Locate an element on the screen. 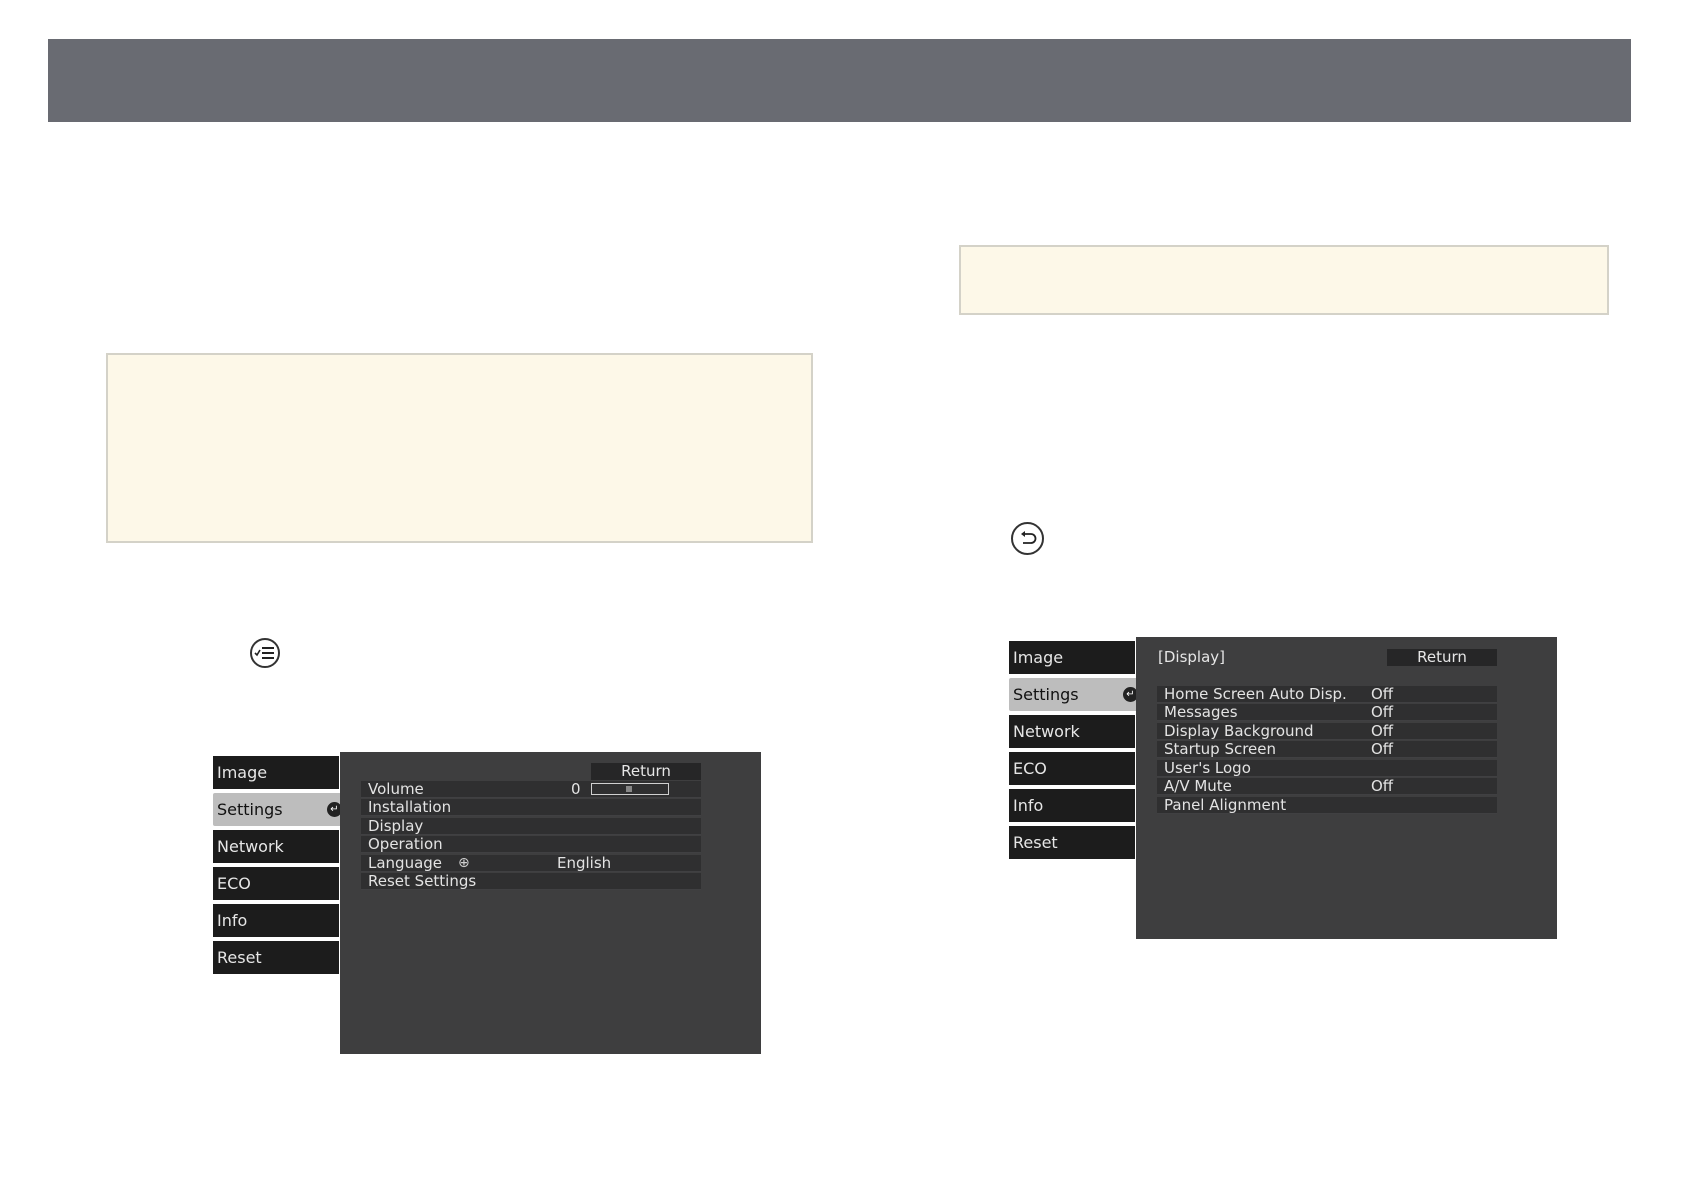 Image resolution: width=1684 pixels, height=1190 pixels. row-label: A/V Mute is located at coordinates (1198, 786).